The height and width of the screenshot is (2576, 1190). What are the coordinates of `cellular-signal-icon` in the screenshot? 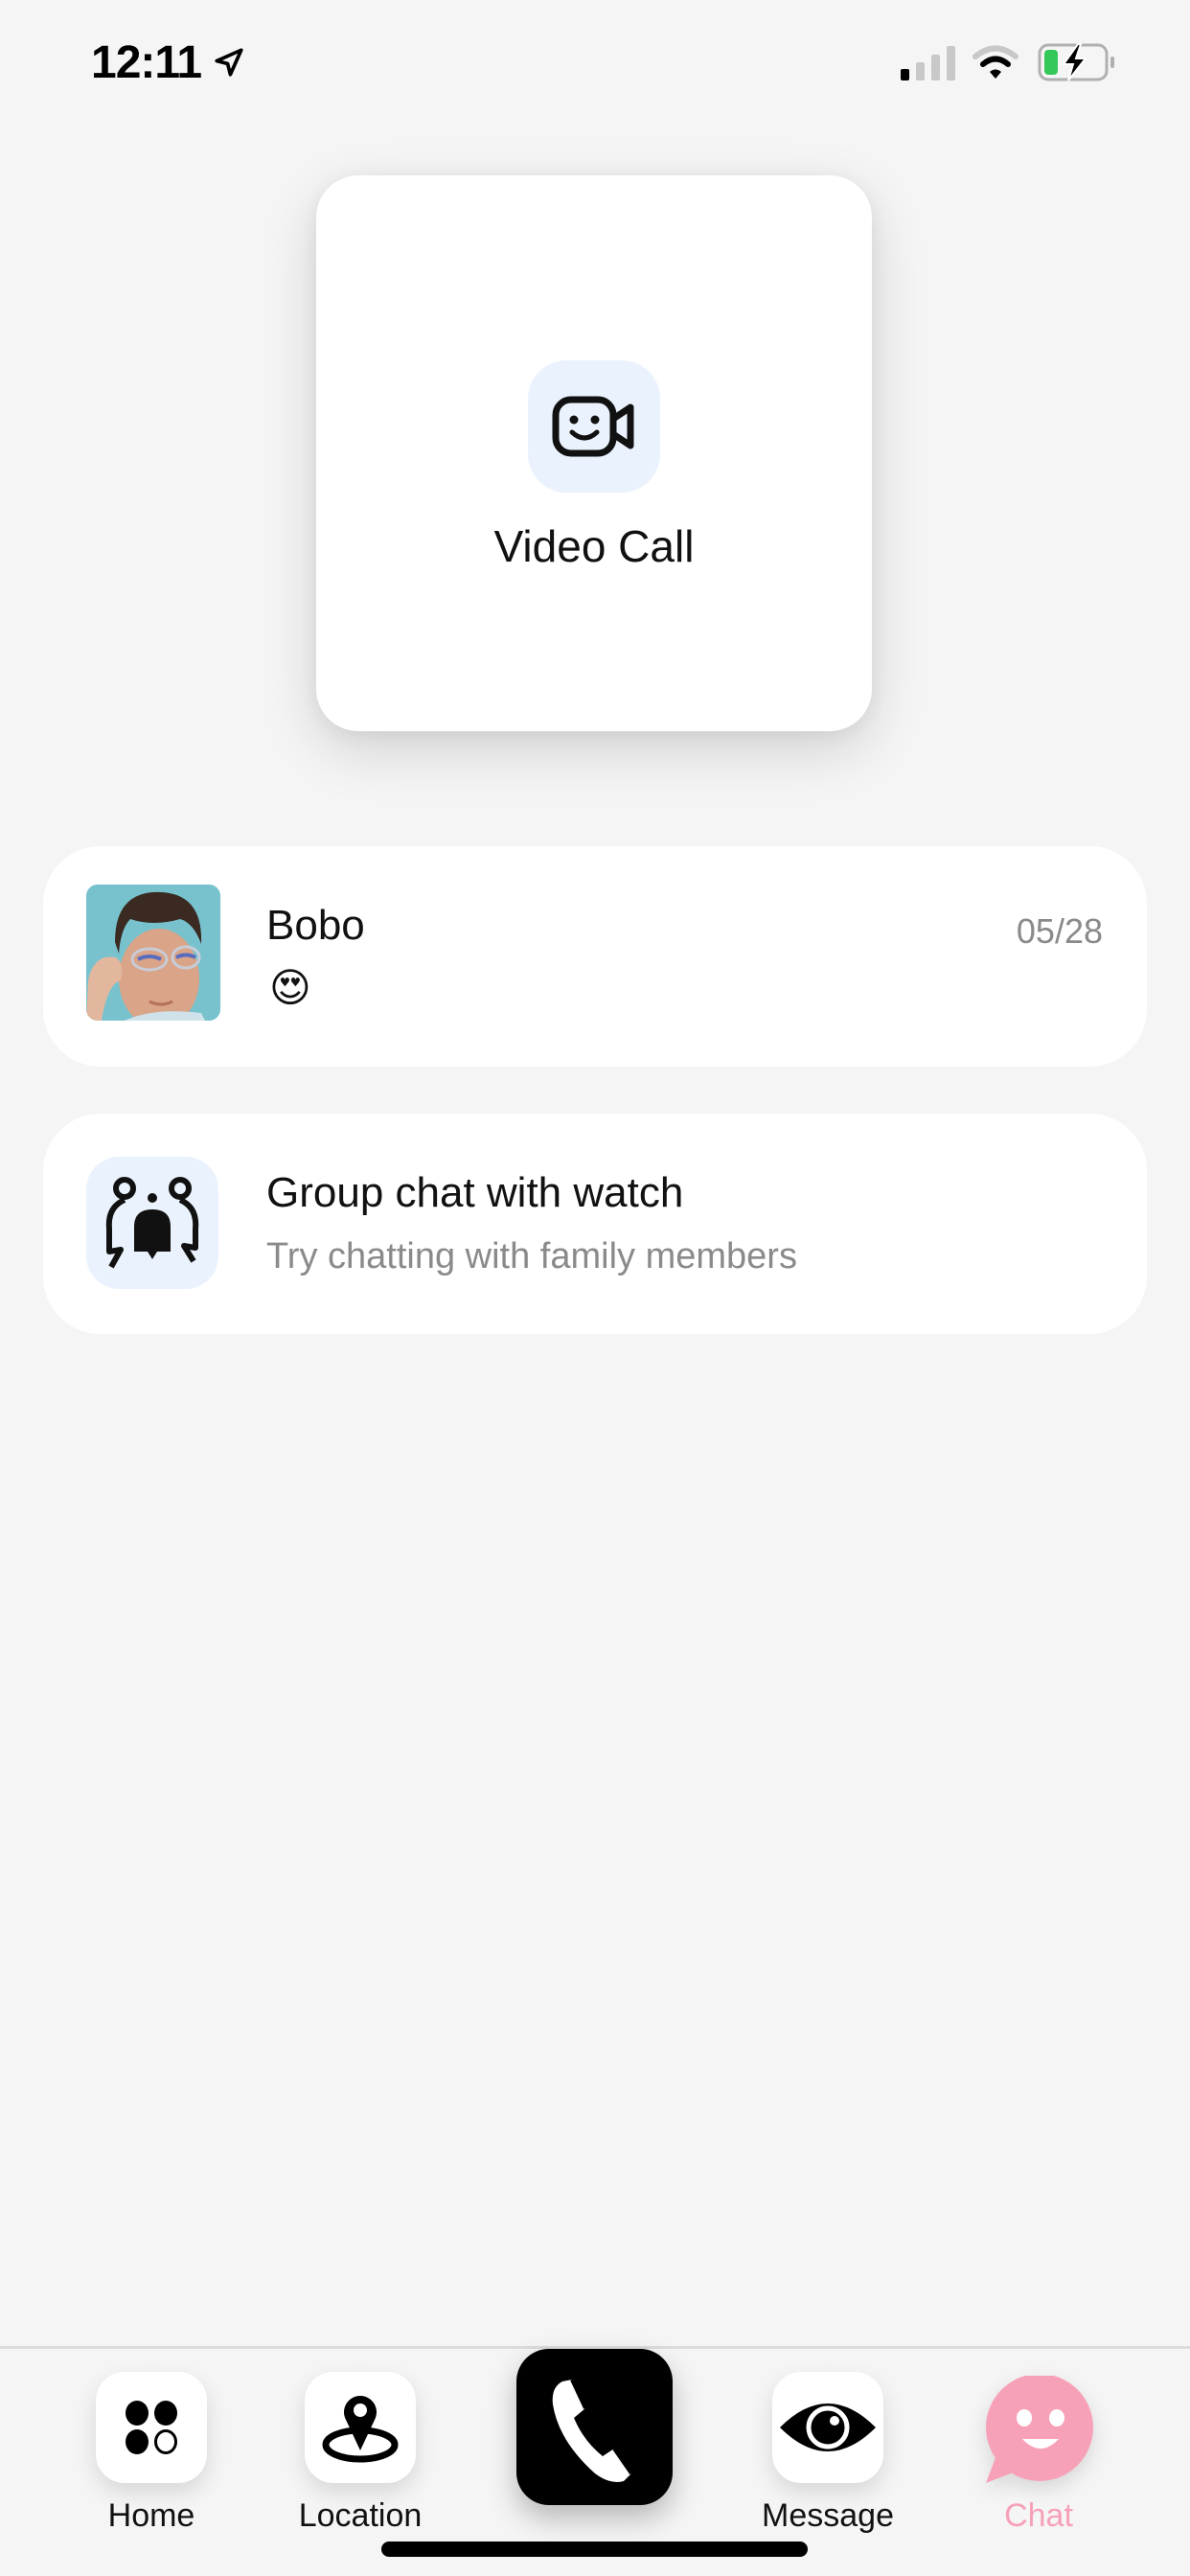 It's located at (928, 63).